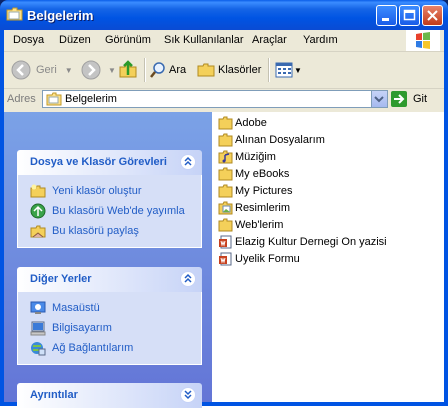 The image size is (448, 408). Describe the element at coordinates (267, 258) in the screenshot. I see `file-name: Uyelik Formu` at that location.